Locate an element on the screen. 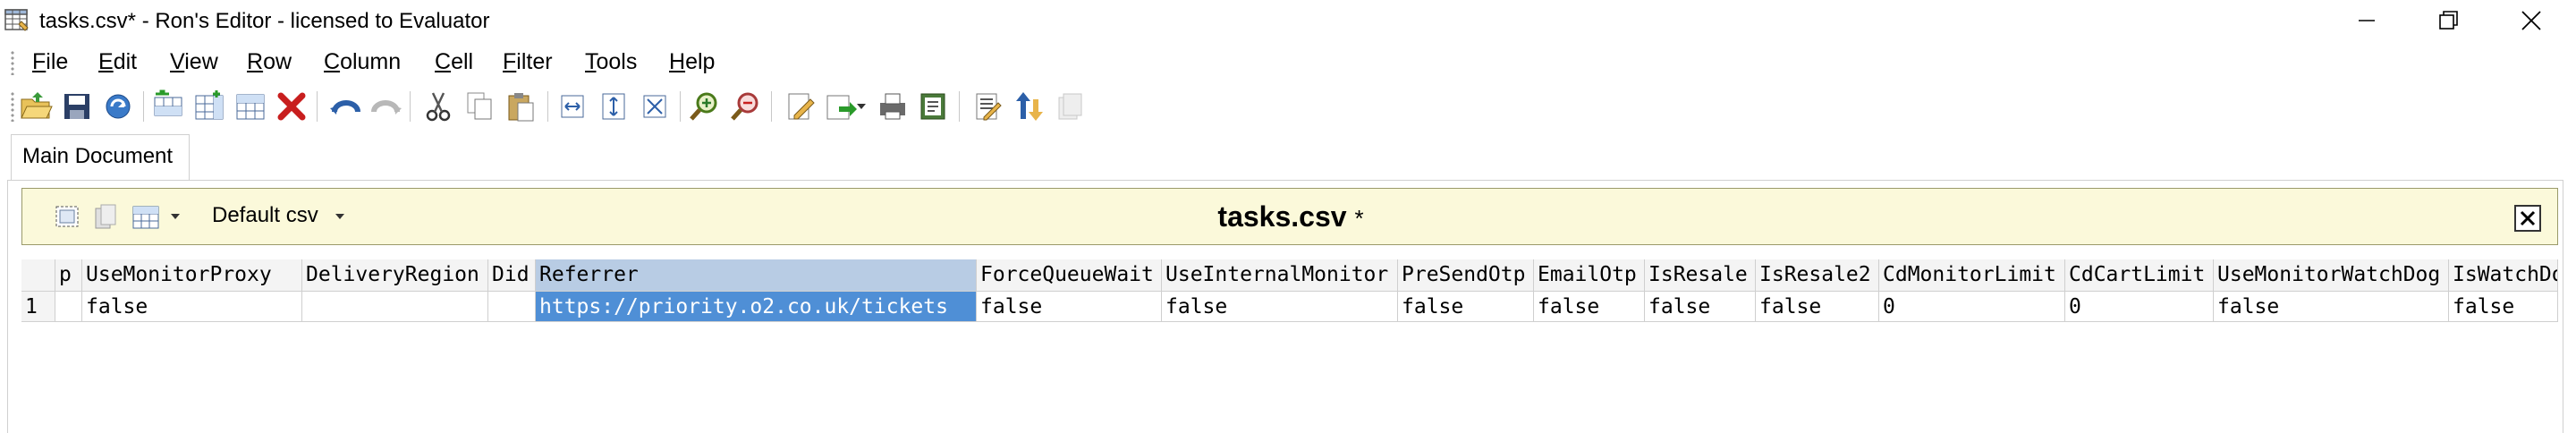 Image resolution: width=2576 pixels, height=433 pixels. edit-icon is located at coordinates (800, 106).